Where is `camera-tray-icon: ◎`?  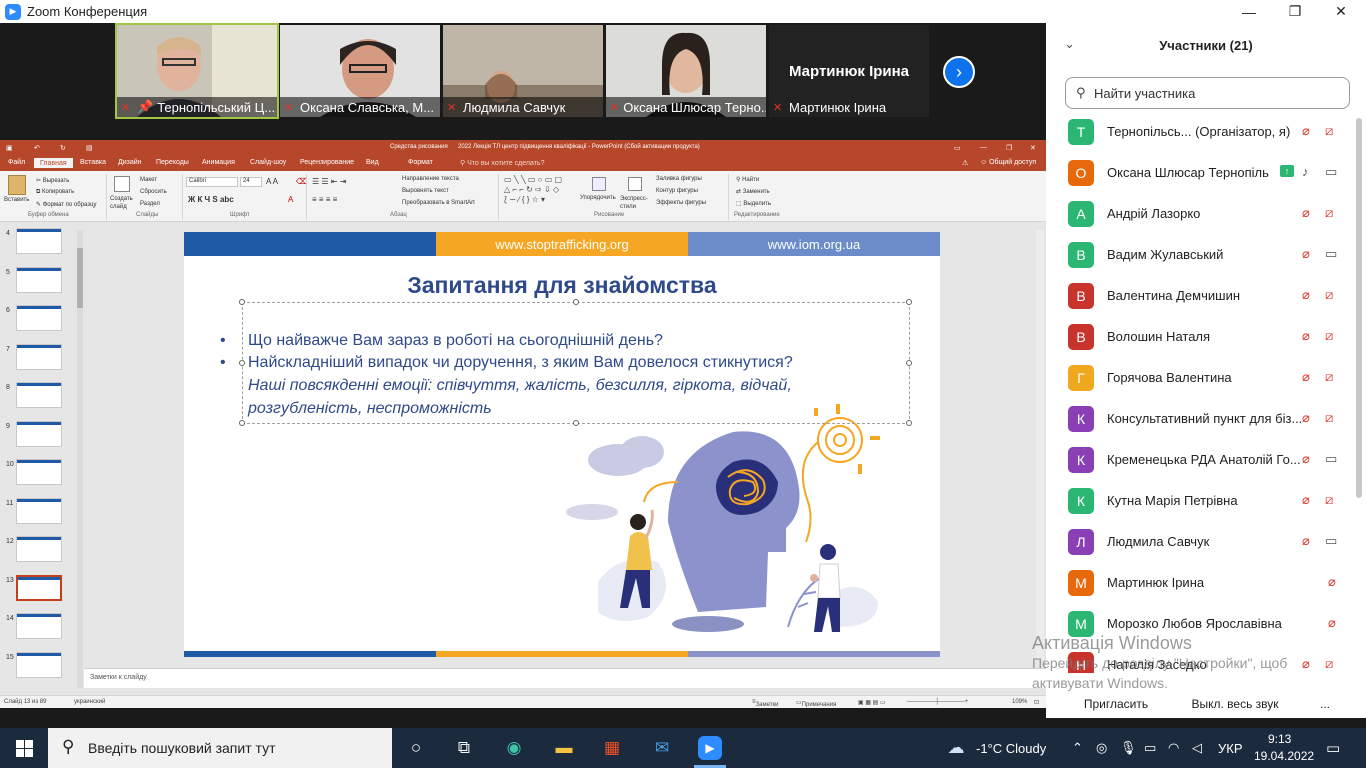 camera-tray-icon: ◎ is located at coordinates (1101, 748).